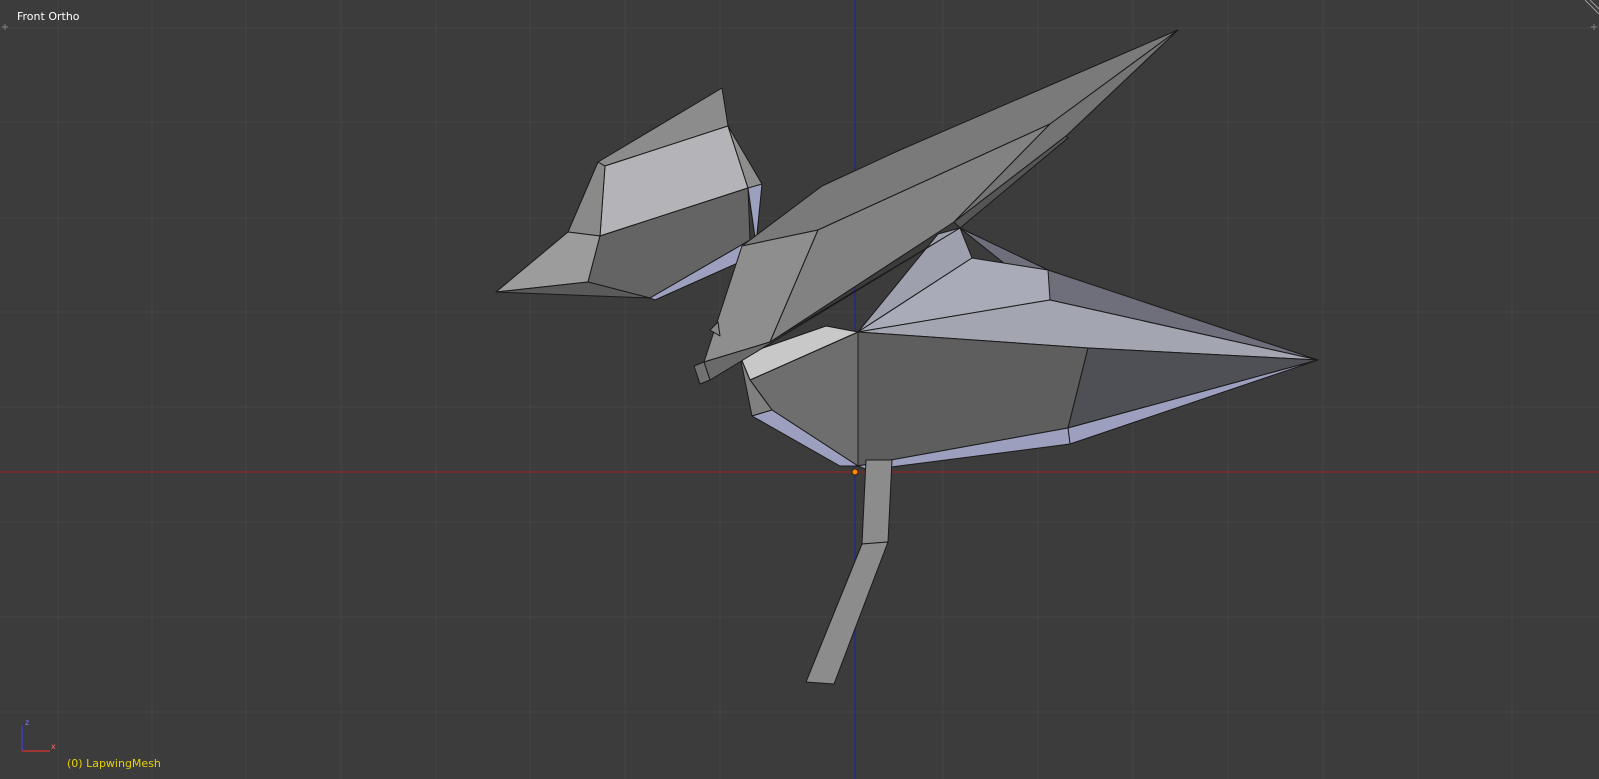 The width and height of the screenshot is (1599, 779). Describe the element at coordinates (114, 763) in the screenshot. I see `active-object-label: (0) LapwingMesh` at that location.